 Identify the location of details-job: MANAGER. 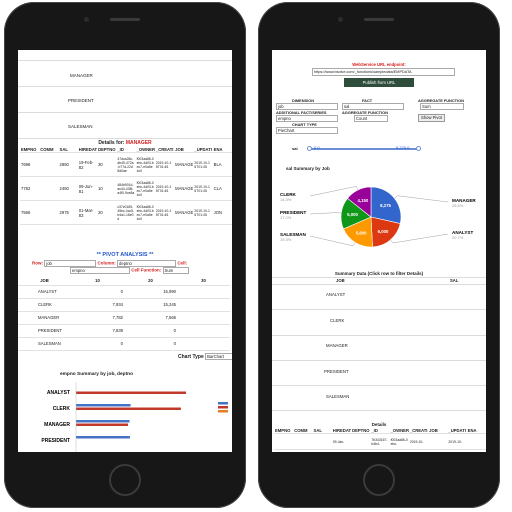
(138, 143).